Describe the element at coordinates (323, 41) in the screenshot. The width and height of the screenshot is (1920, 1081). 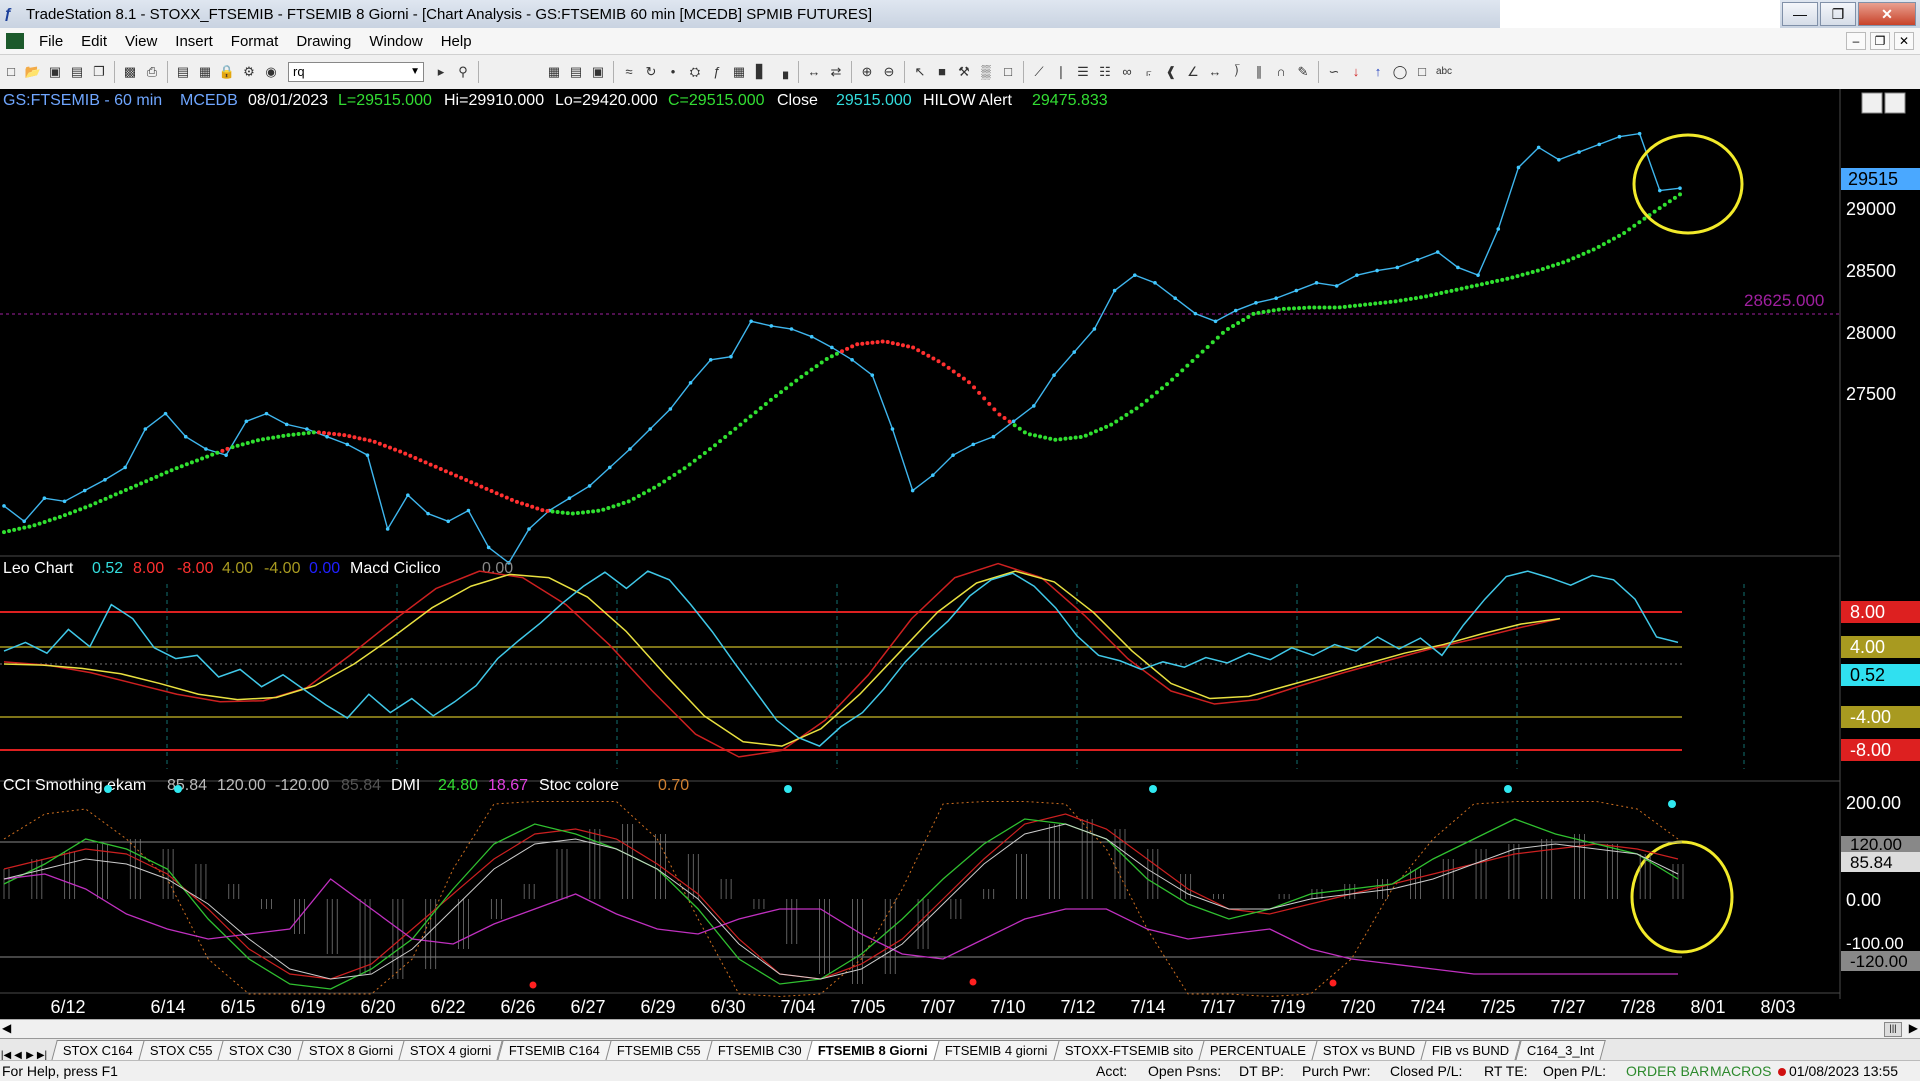
I see `menu-drawing: Drawing` at that location.